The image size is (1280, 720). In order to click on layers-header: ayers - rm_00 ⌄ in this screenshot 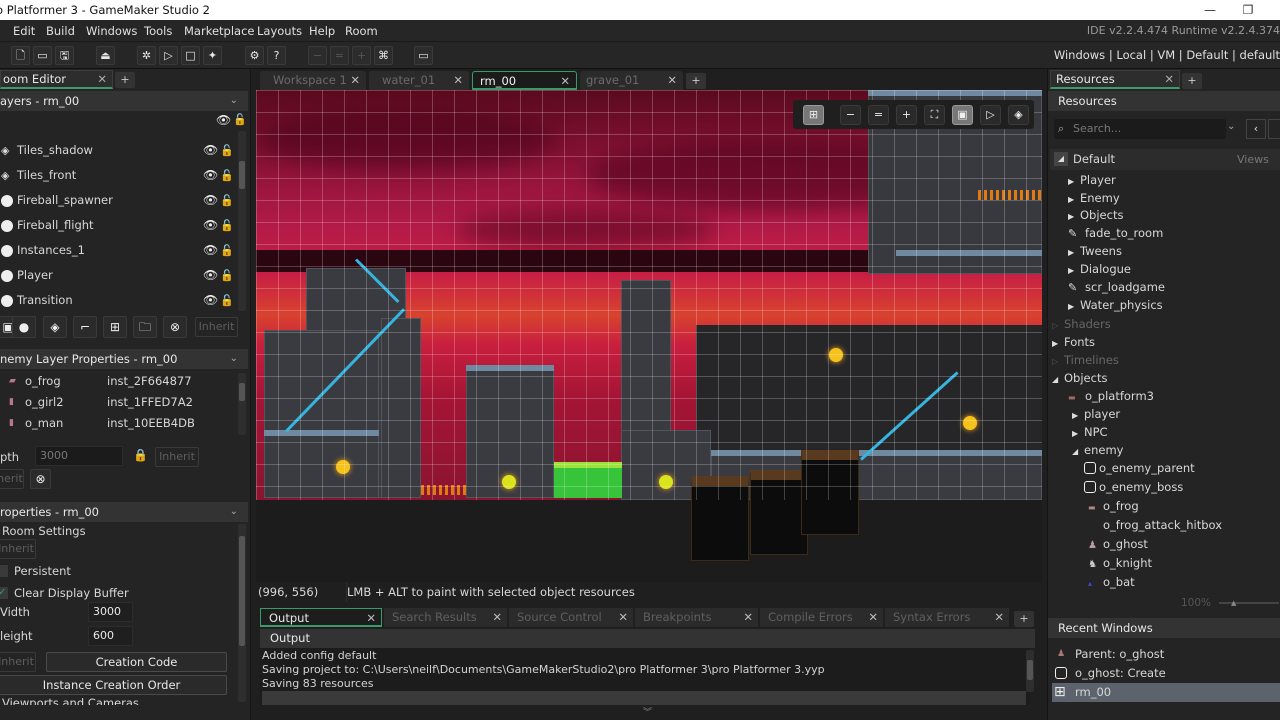, I will do `click(124, 101)`.